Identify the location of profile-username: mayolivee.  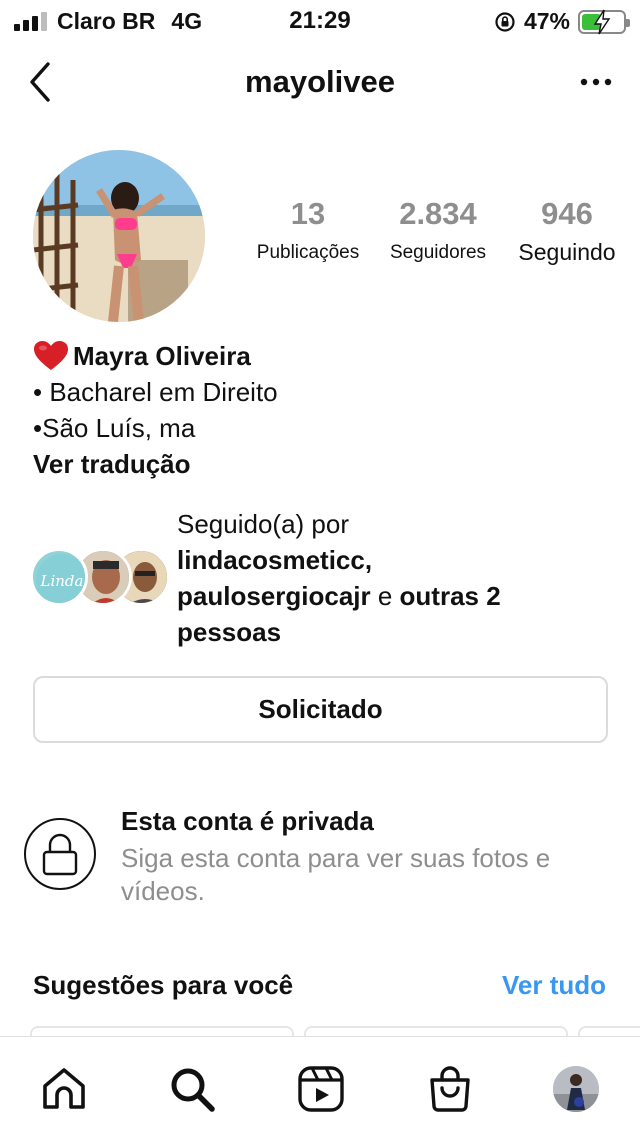
(320, 81).